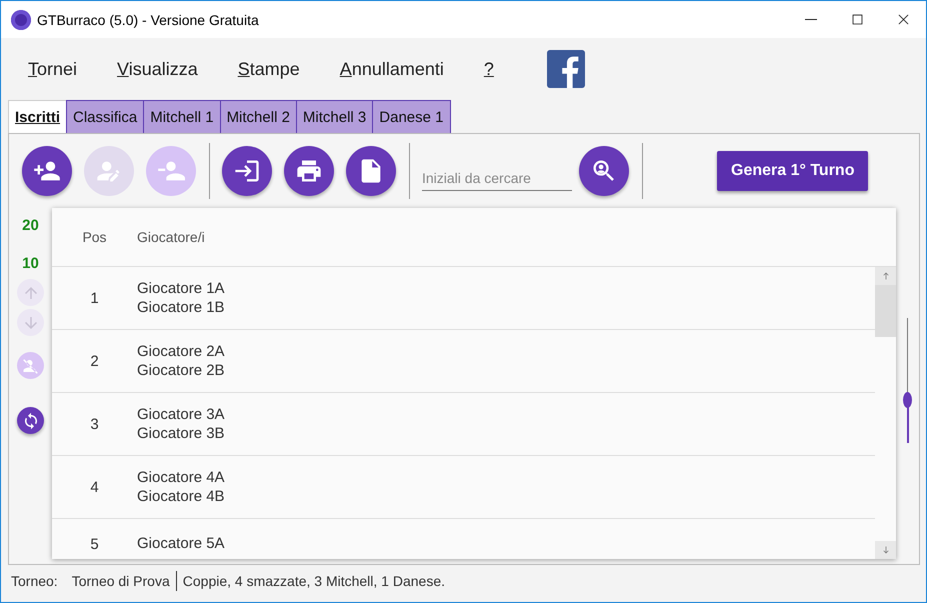 This screenshot has height=603, width=927. I want to click on refresh-button, so click(30, 420).